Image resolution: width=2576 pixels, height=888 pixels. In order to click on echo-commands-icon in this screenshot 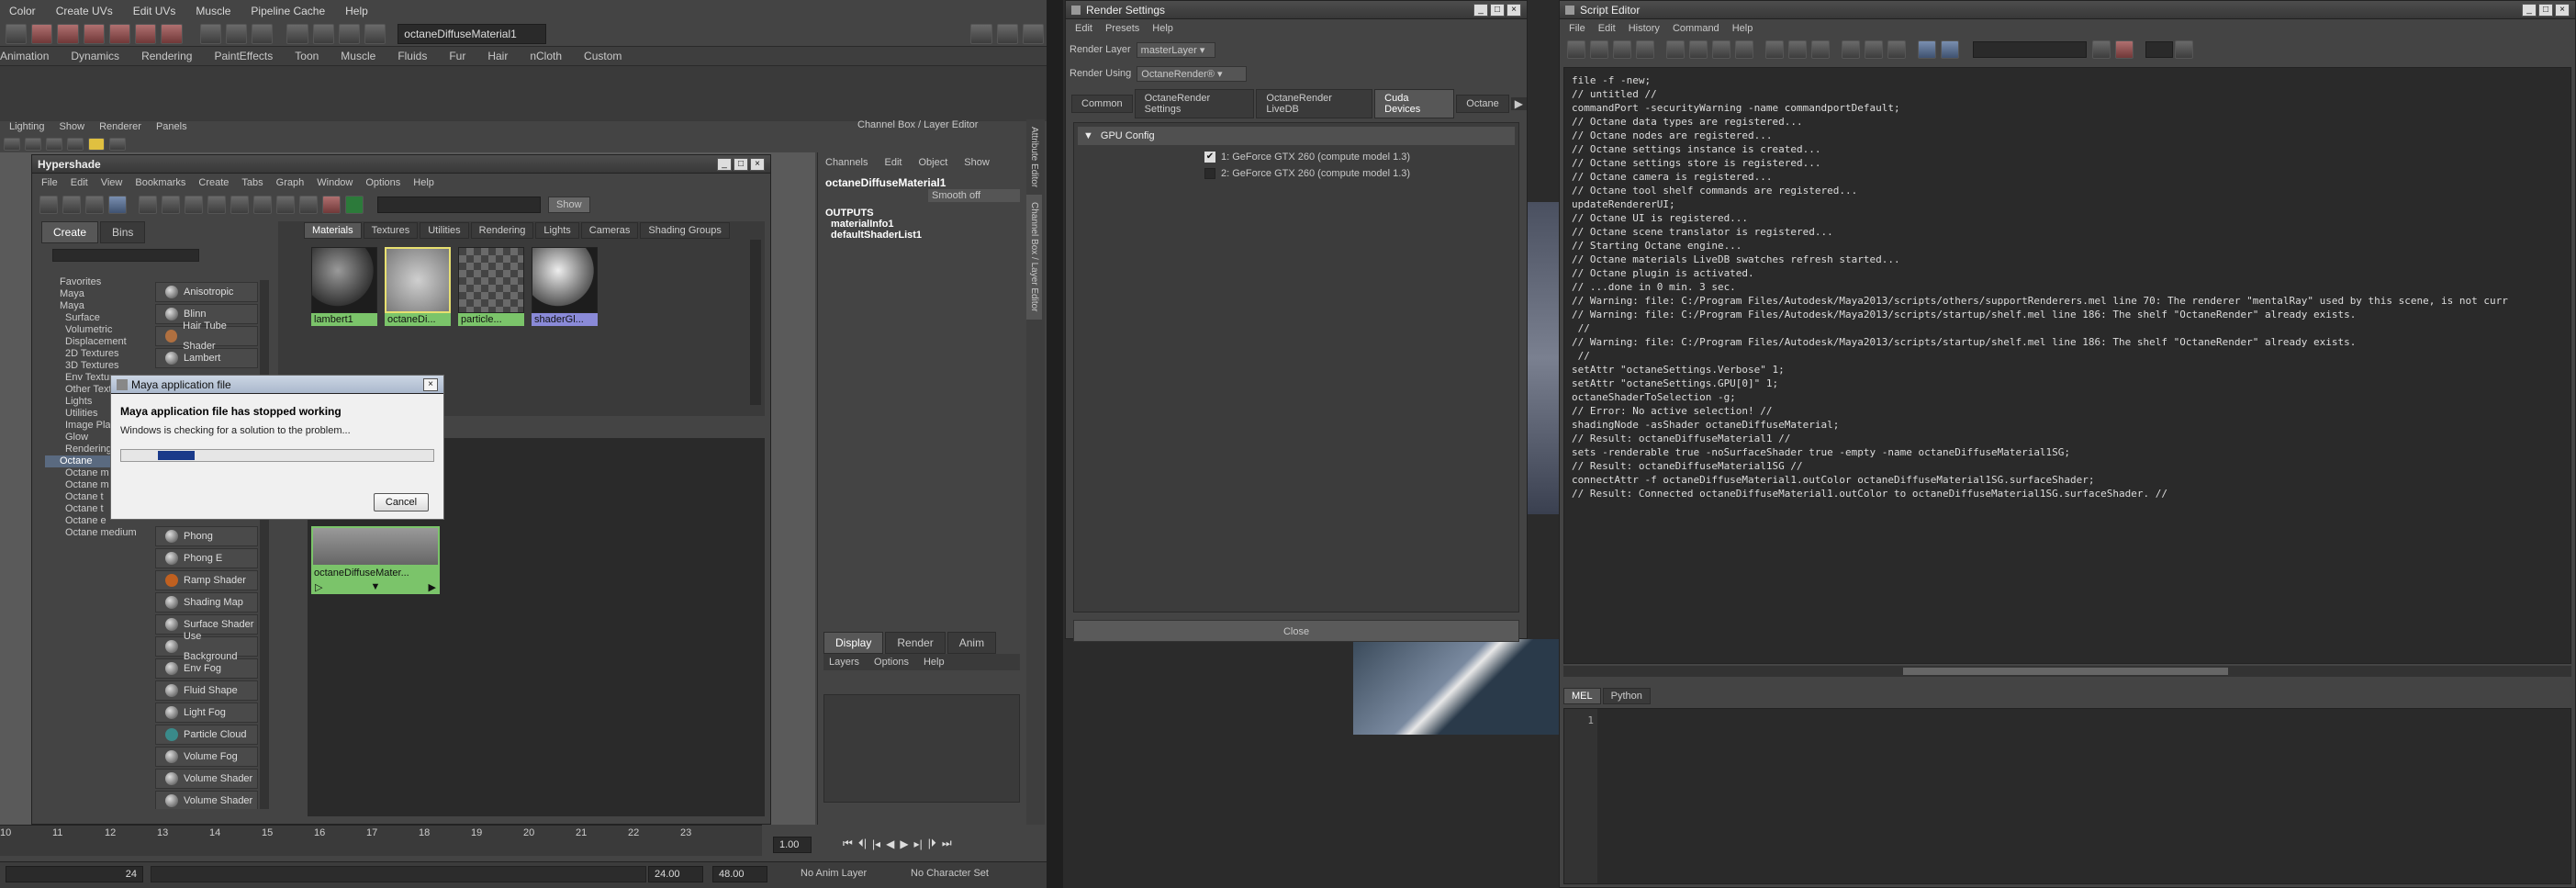, I will do `click(1851, 49)`.